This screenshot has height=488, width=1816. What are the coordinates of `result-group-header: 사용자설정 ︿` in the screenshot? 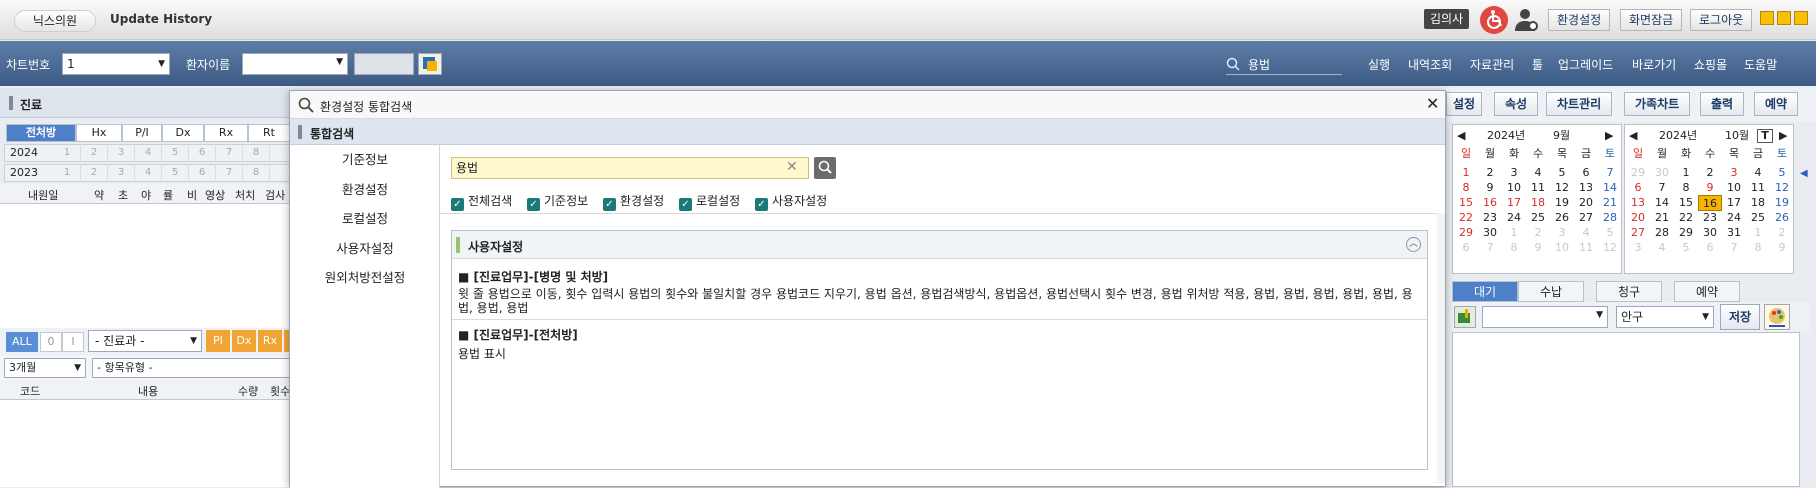 It's located at (939, 245).